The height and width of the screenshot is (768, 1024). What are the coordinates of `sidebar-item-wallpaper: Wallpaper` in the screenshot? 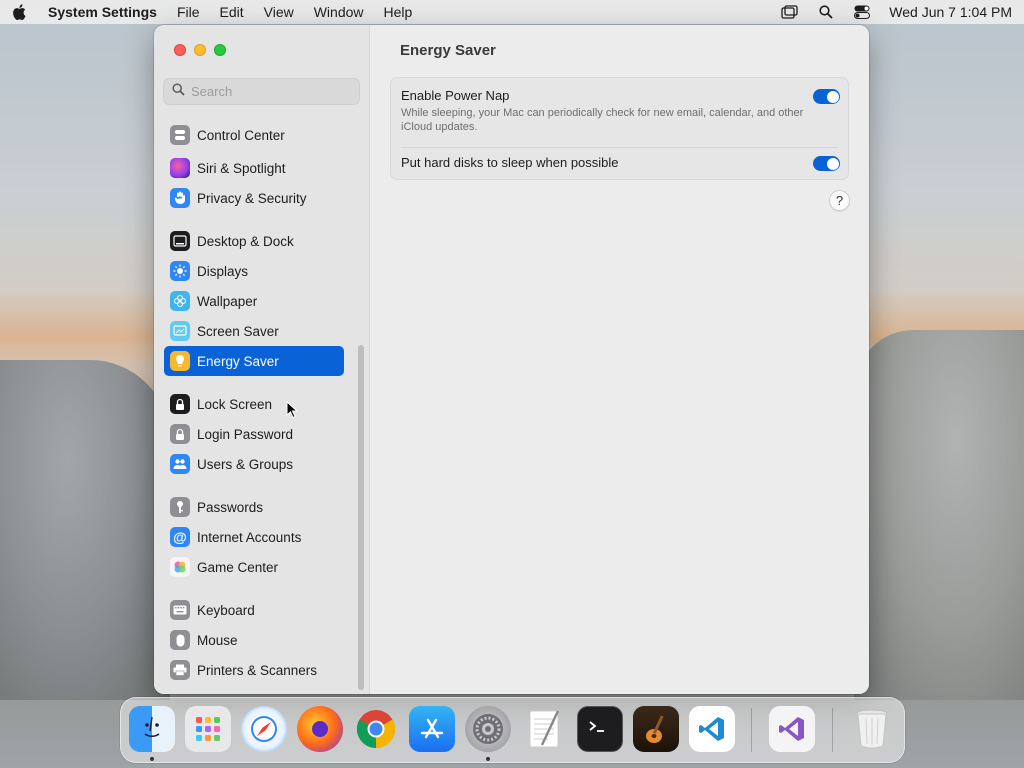 It's located at (254, 301).